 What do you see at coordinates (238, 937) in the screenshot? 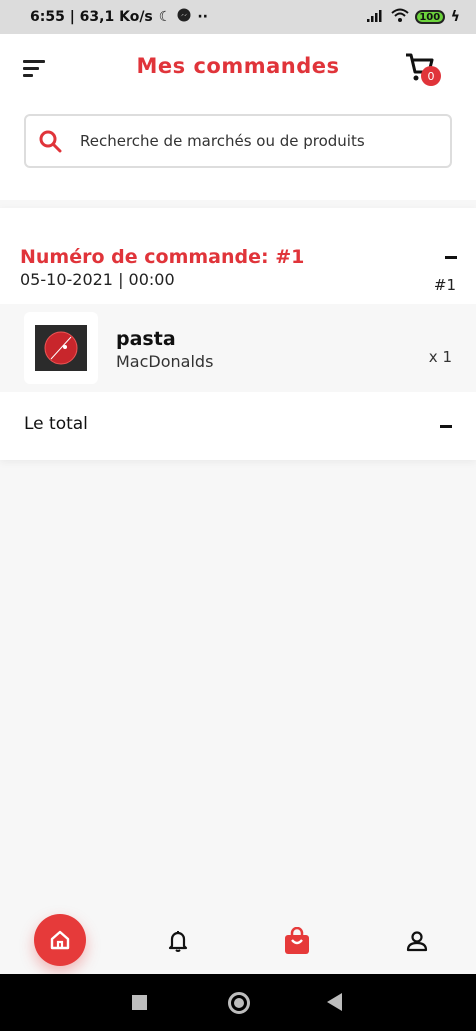
I see `bottom-nav` at bounding box center [238, 937].